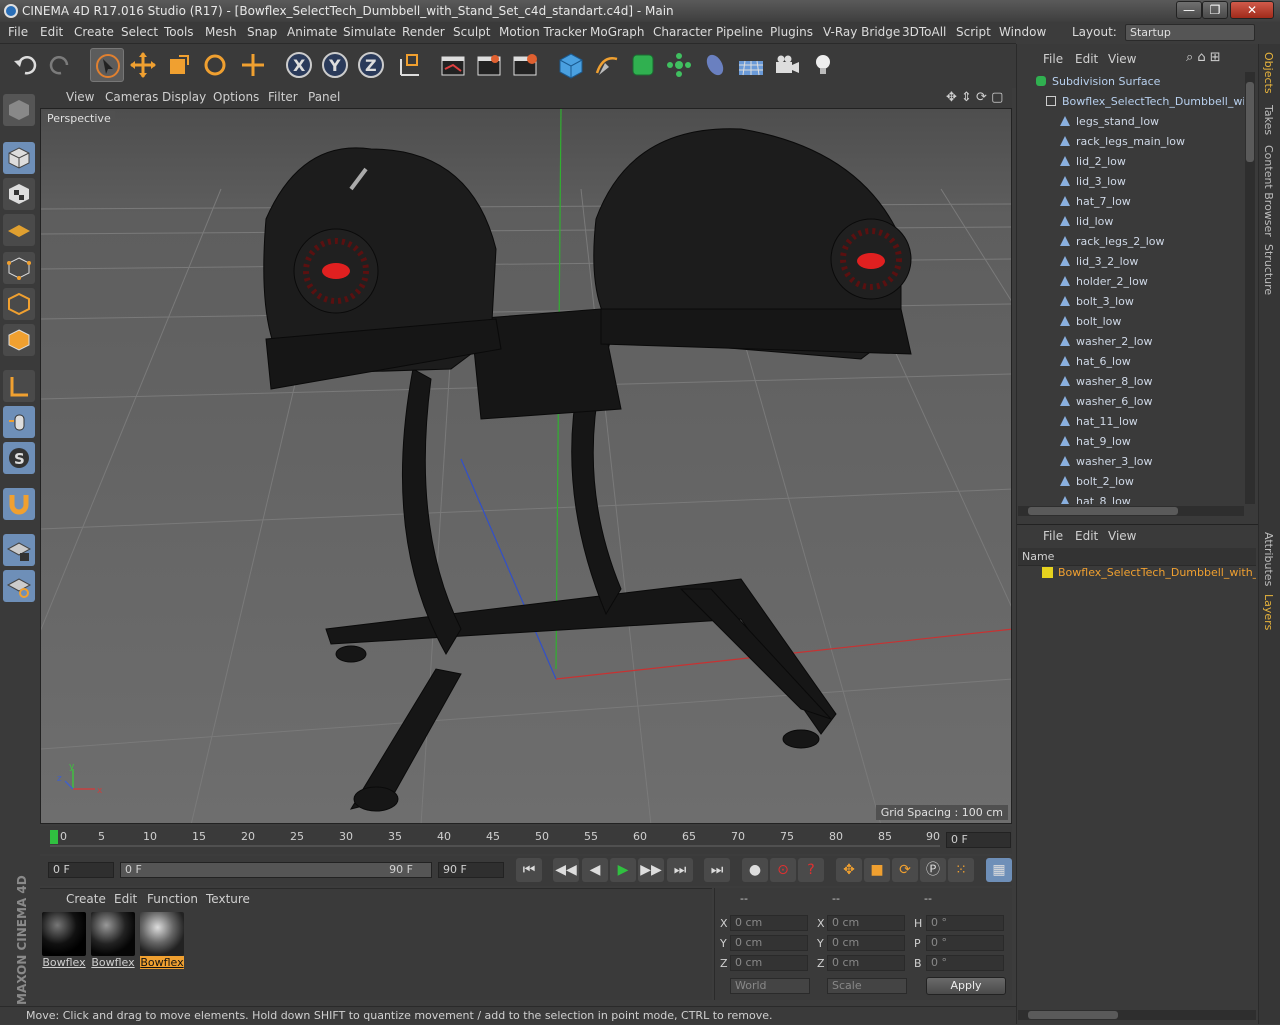 The width and height of the screenshot is (1280, 1025). I want to click on menu-character: Character, so click(682, 32).